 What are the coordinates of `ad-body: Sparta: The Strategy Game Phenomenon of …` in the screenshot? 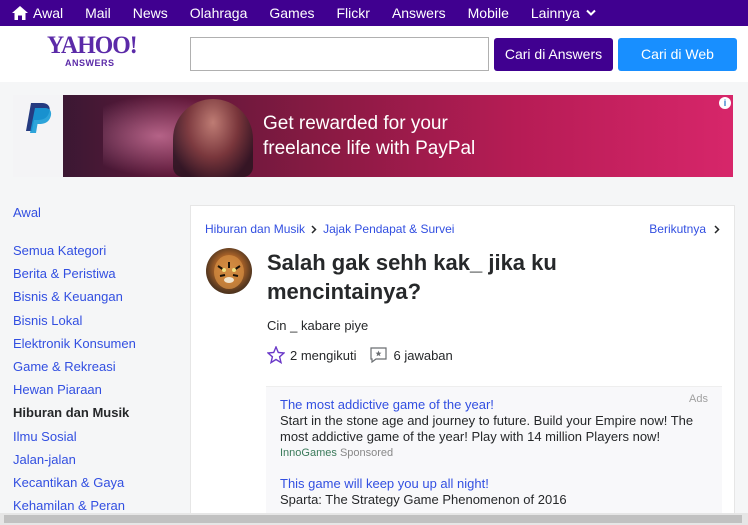 It's located at (423, 499).